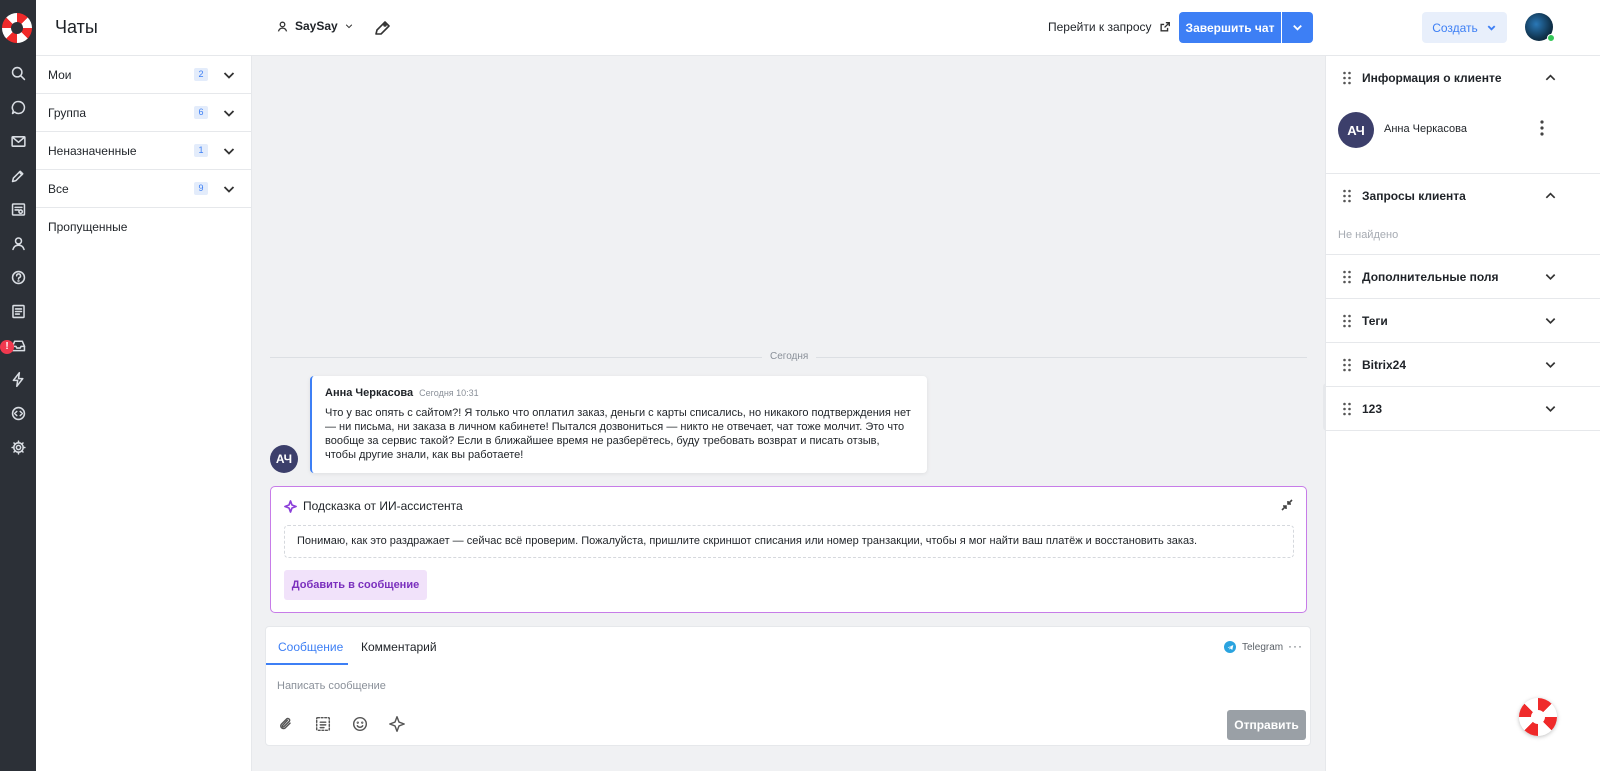 This screenshot has width=1600, height=771. What do you see at coordinates (60, 74) in the screenshot?
I see `chat-group-label: Мои` at bounding box center [60, 74].